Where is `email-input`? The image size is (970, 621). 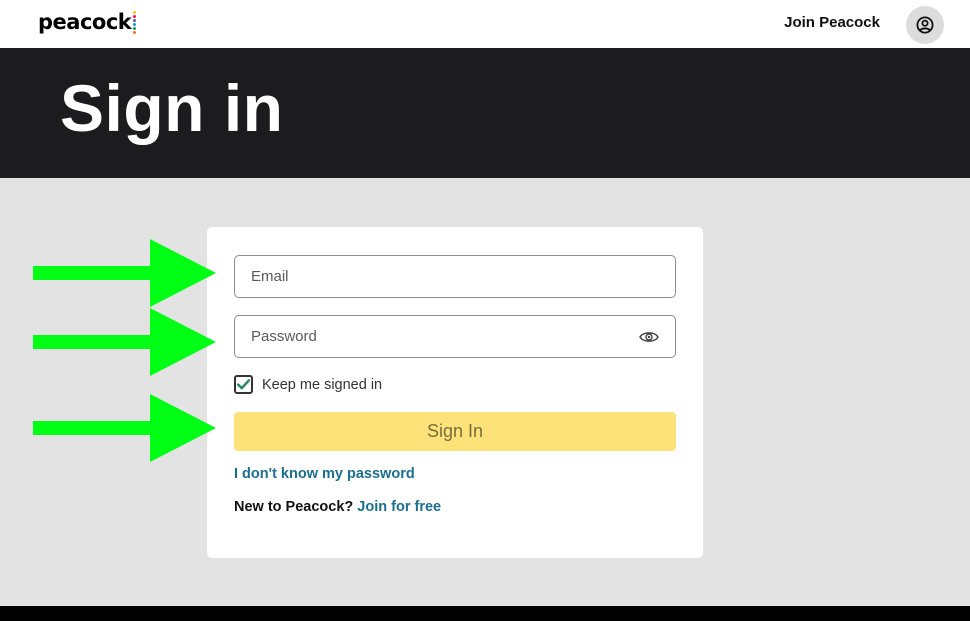
email-input is located at coordinates (455, 276).